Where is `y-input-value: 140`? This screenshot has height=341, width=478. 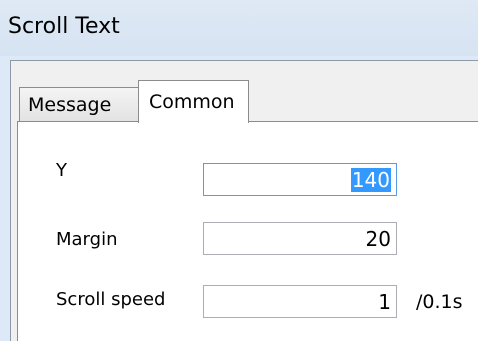
y-input-value: 140 is located at coordinates (370, 180).